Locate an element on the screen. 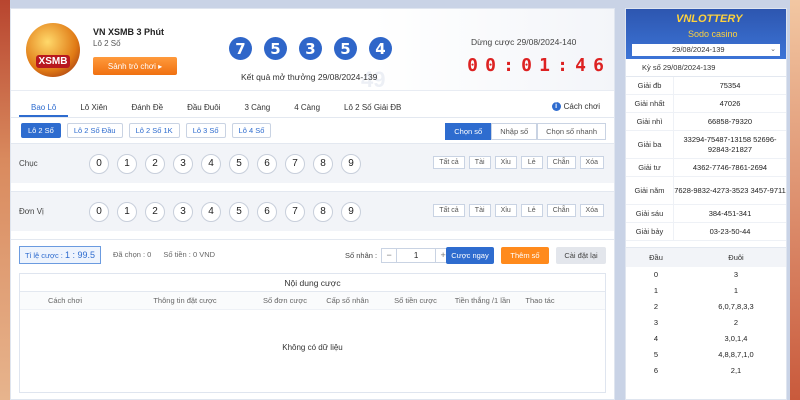 This screenshot has width=800, height=400. prize-name: Giải nhất is located at coordinates (650, 103).